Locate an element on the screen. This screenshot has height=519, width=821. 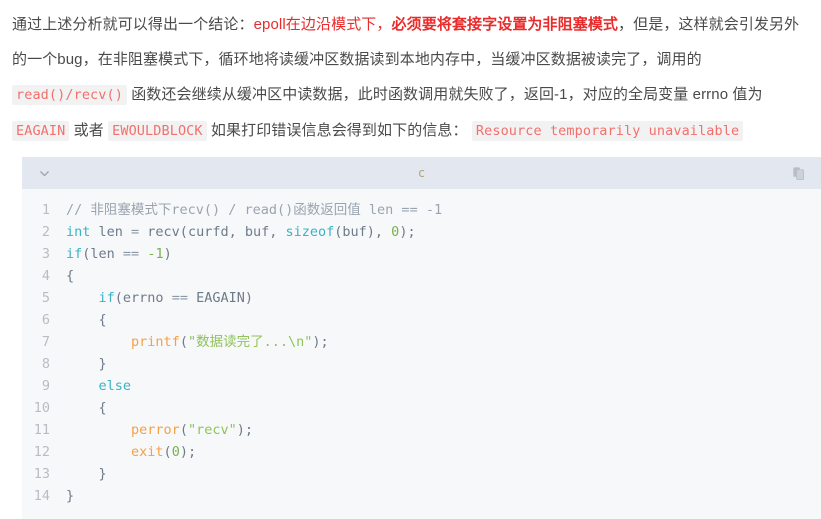
code-line-number: 10 is located at coordinates (41, 408).